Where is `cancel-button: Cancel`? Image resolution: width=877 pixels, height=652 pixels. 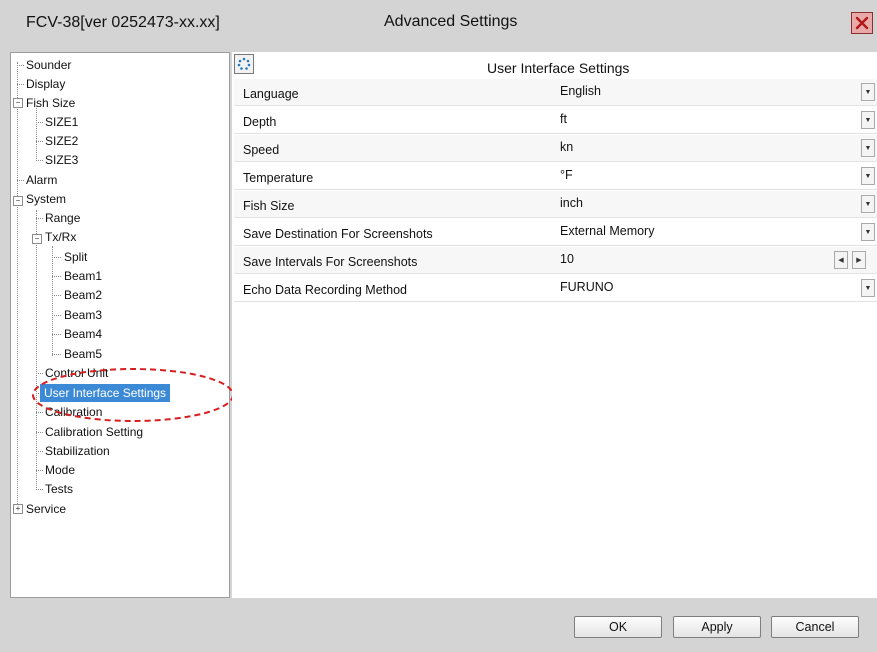 cancel-button: Cancel is located at coordinates (815, 627).